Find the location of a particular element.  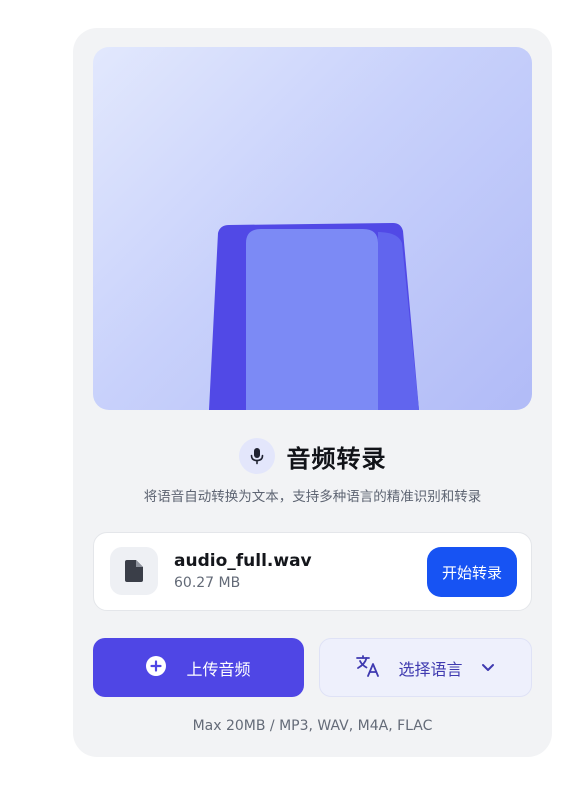

upload-audio-label: 上传音频 is located at coordinates (218, 669).